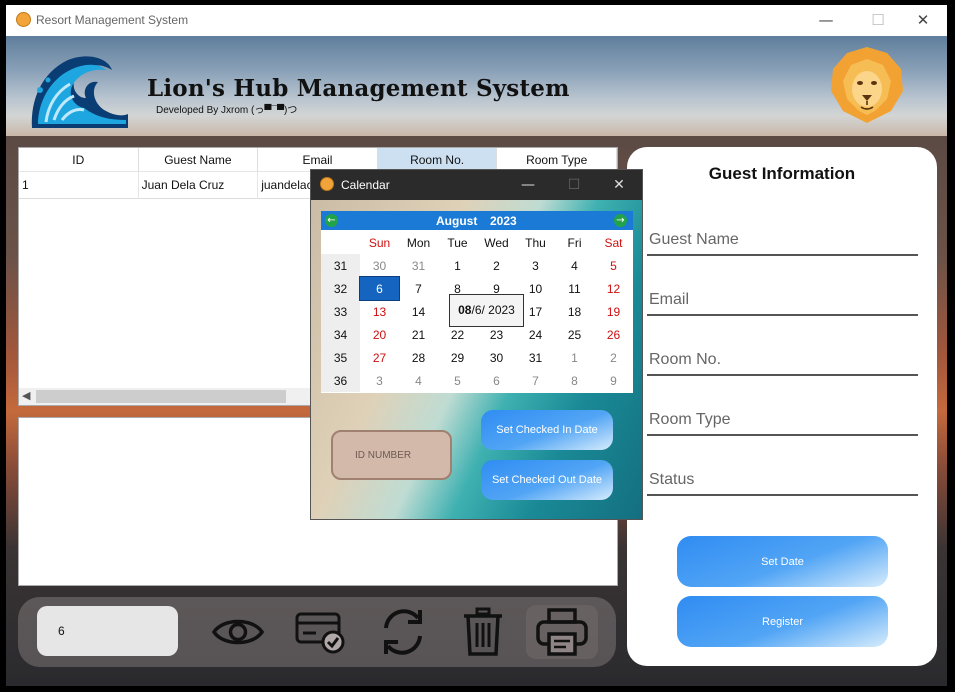 The image size is (955, 692). Describe the element at coordinates (492, 310) in the screenshot. I see `date-editor-rest: /6/ 2023` at that location.